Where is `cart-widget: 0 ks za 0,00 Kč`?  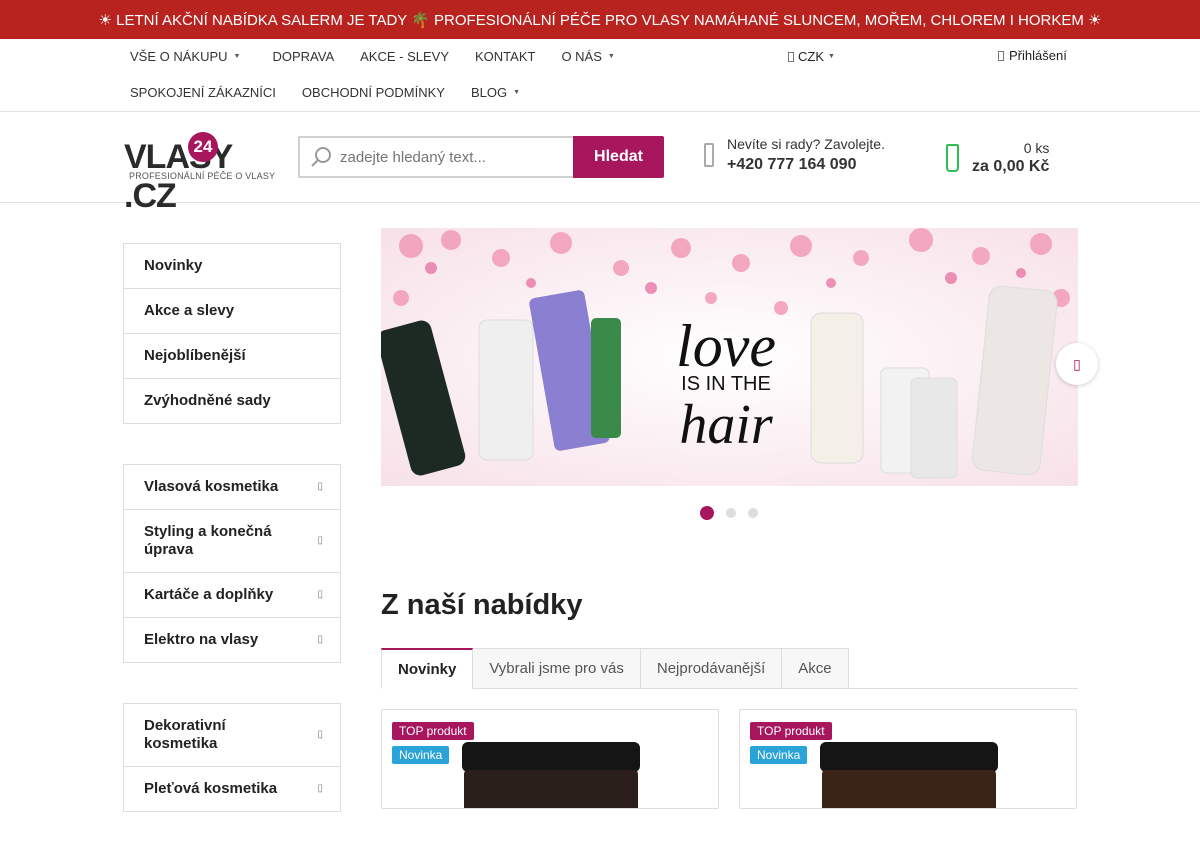
cart-widget: 0 ks za 0,00 Kč is located at coordinates (997, 158).